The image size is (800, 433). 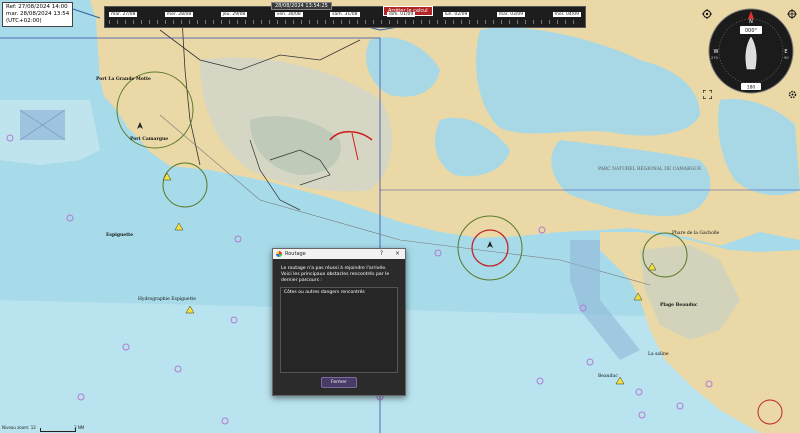 I want to click on timeline-day: mar. 03/09, so click(x=511, y=14).